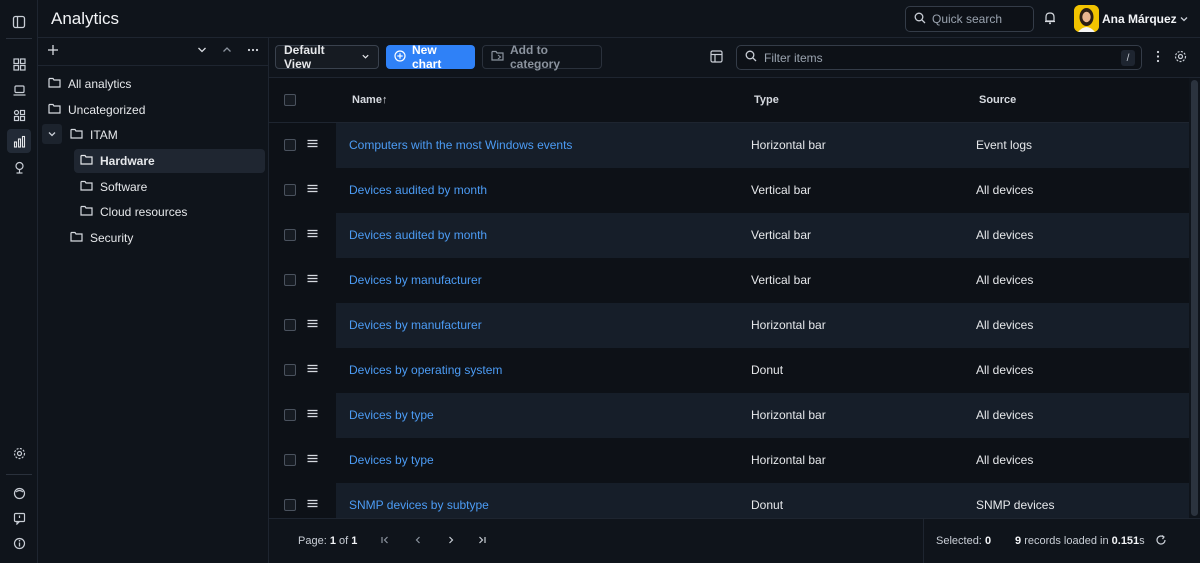 This screenshot has height=563, width=1200. Describe the element at coordinates (1050, 19) in the screenshot. I see `notification-bell-icon` at that location.